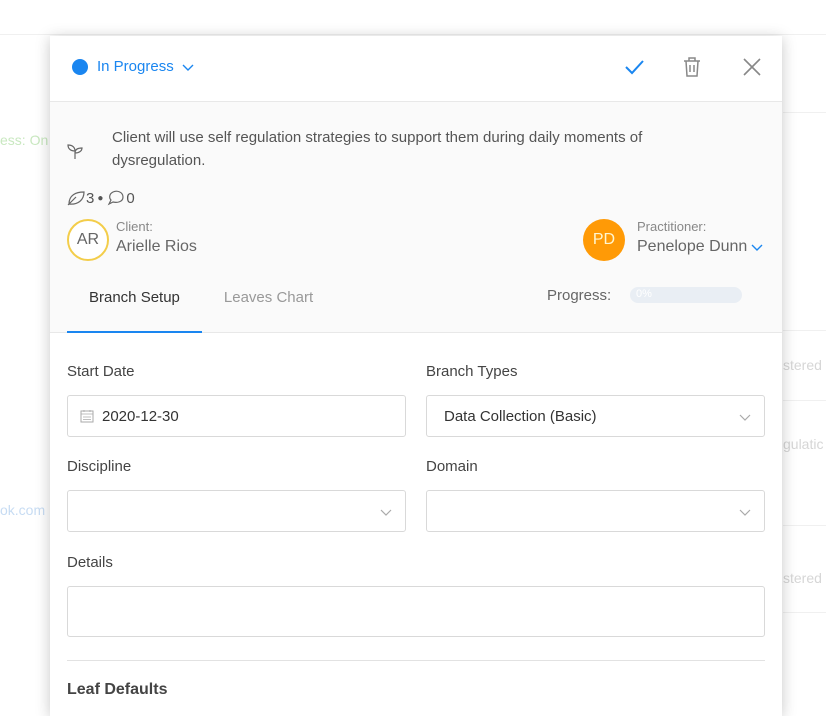  Describe the element at coordinates (692, 247) in the screenshot. I see `practitioner-name: Penelope Dunn` at that location.